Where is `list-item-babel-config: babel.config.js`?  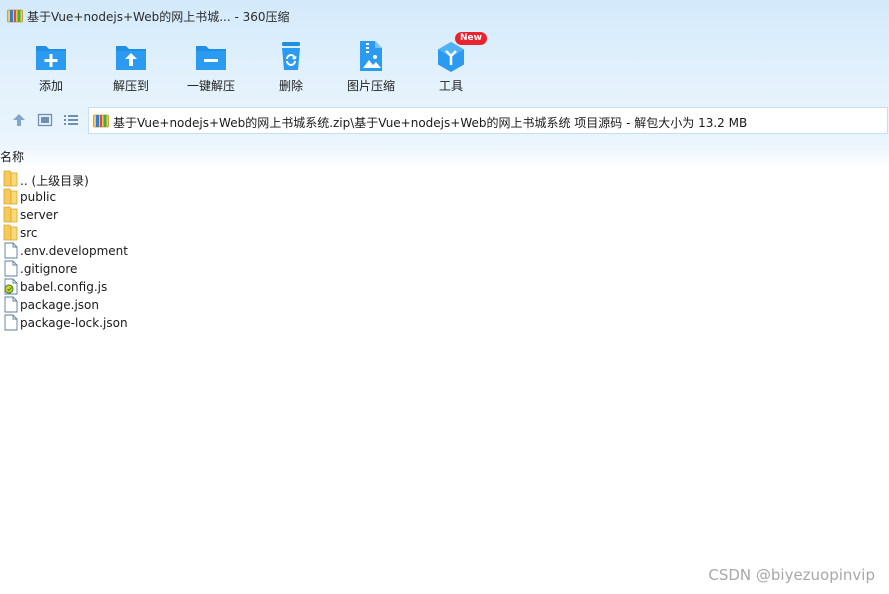 list-item-babel-config: babel.config.js is located at coordinates (150, 287).